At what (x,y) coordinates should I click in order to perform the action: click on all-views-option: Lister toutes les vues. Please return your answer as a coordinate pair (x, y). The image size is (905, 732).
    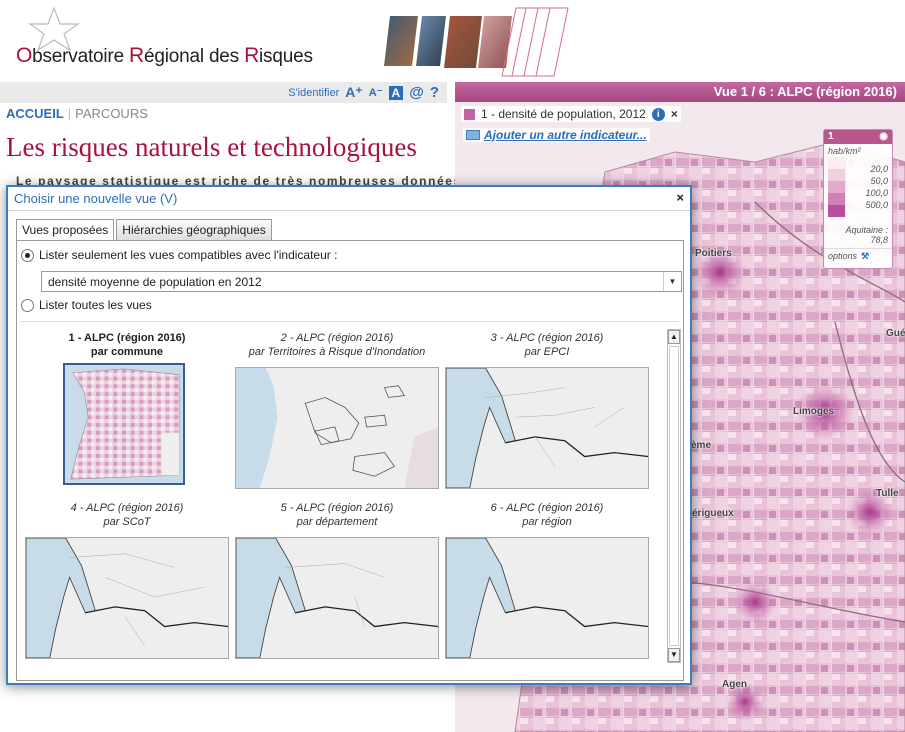
    Looking at the image, I should click on (86, 305).